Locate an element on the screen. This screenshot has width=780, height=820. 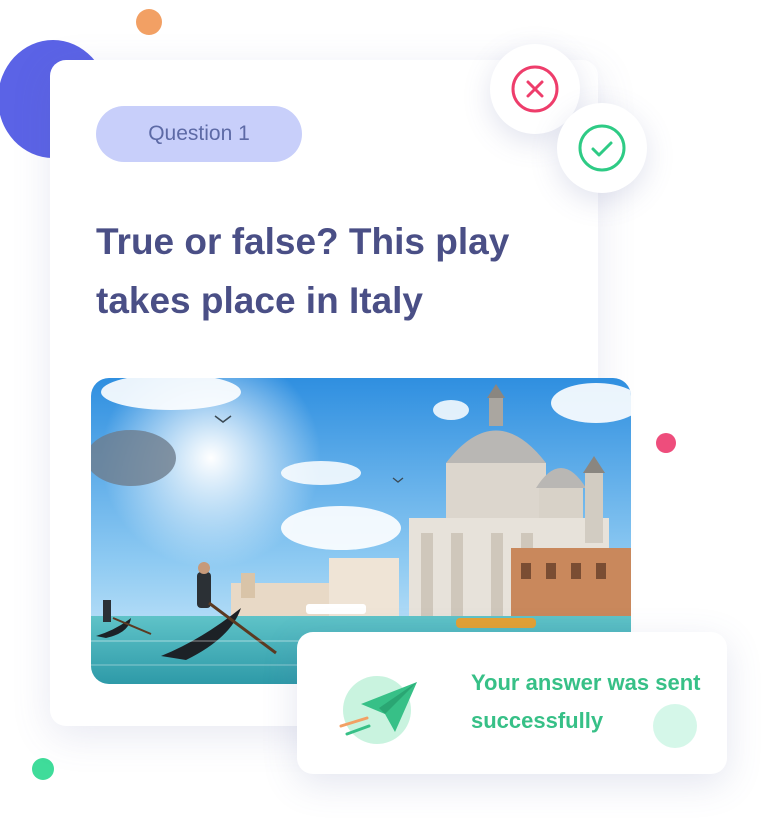
check-icon is located at coordinates (602, 148).